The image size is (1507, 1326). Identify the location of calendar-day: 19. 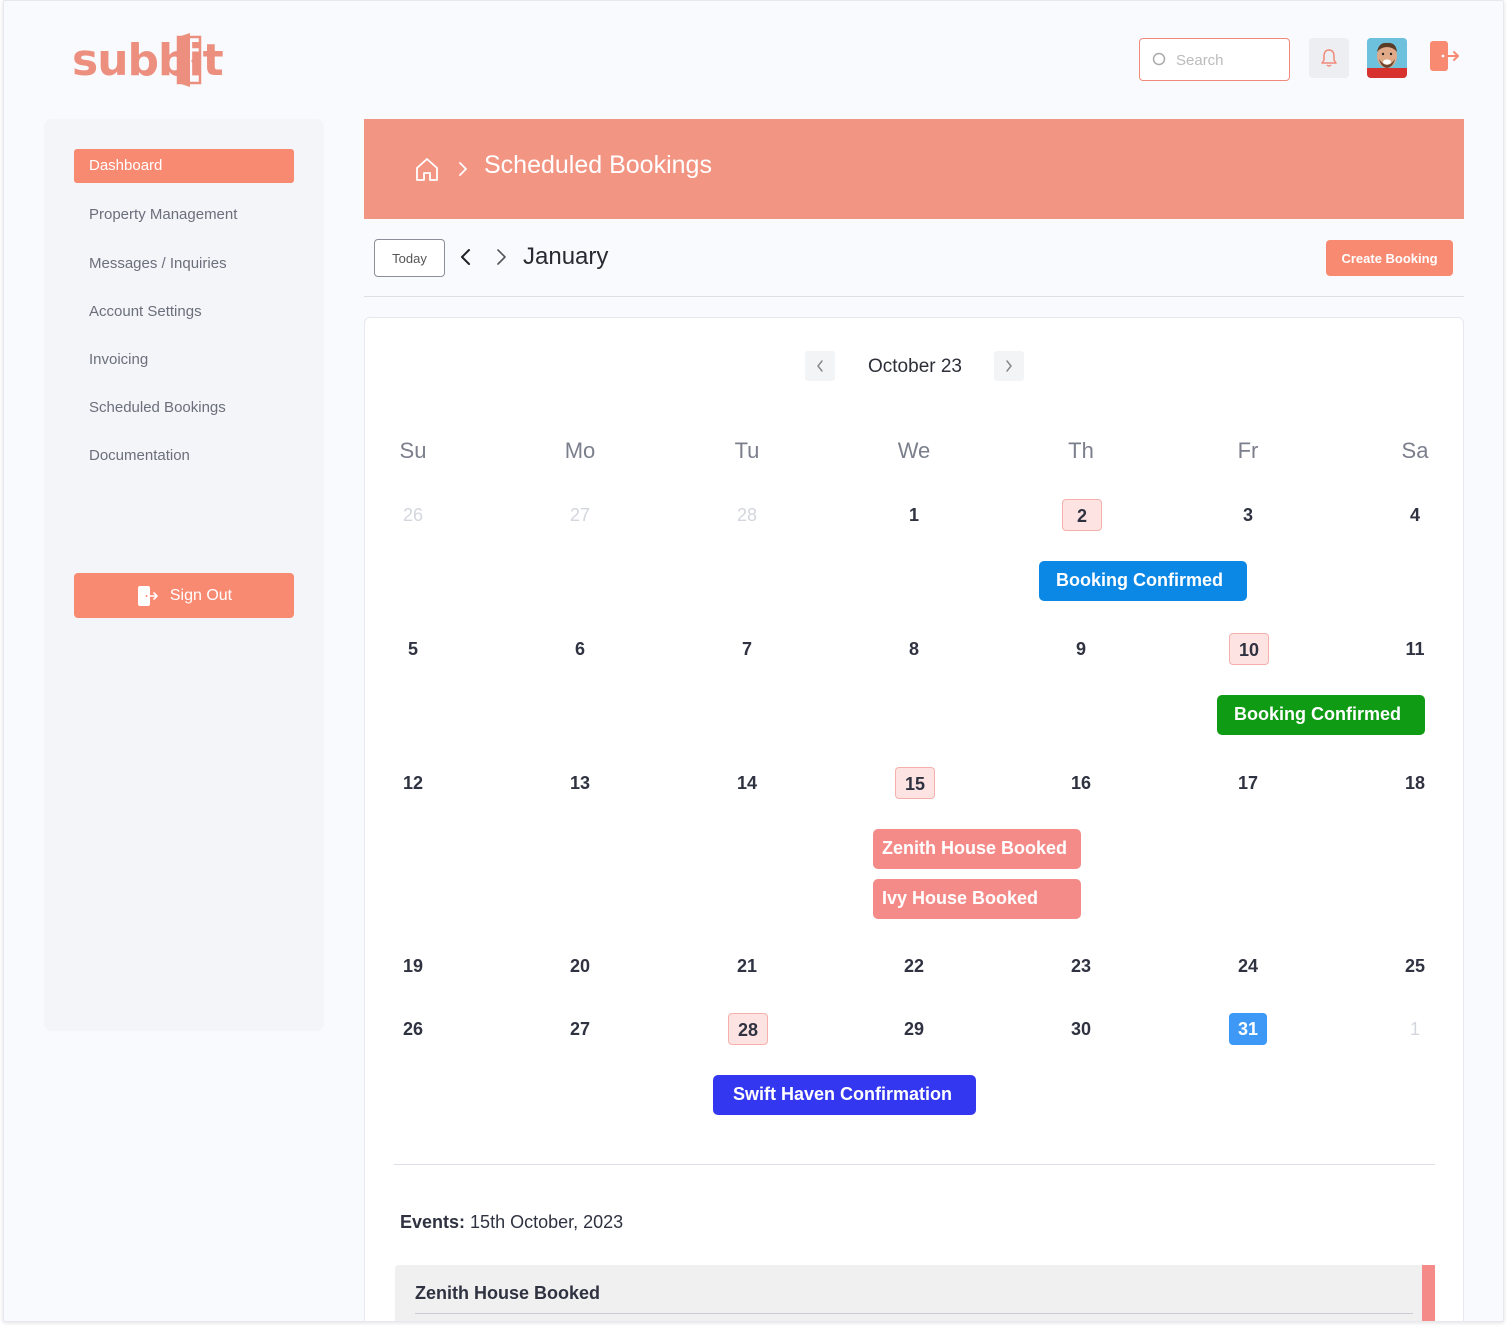
(413, 966).